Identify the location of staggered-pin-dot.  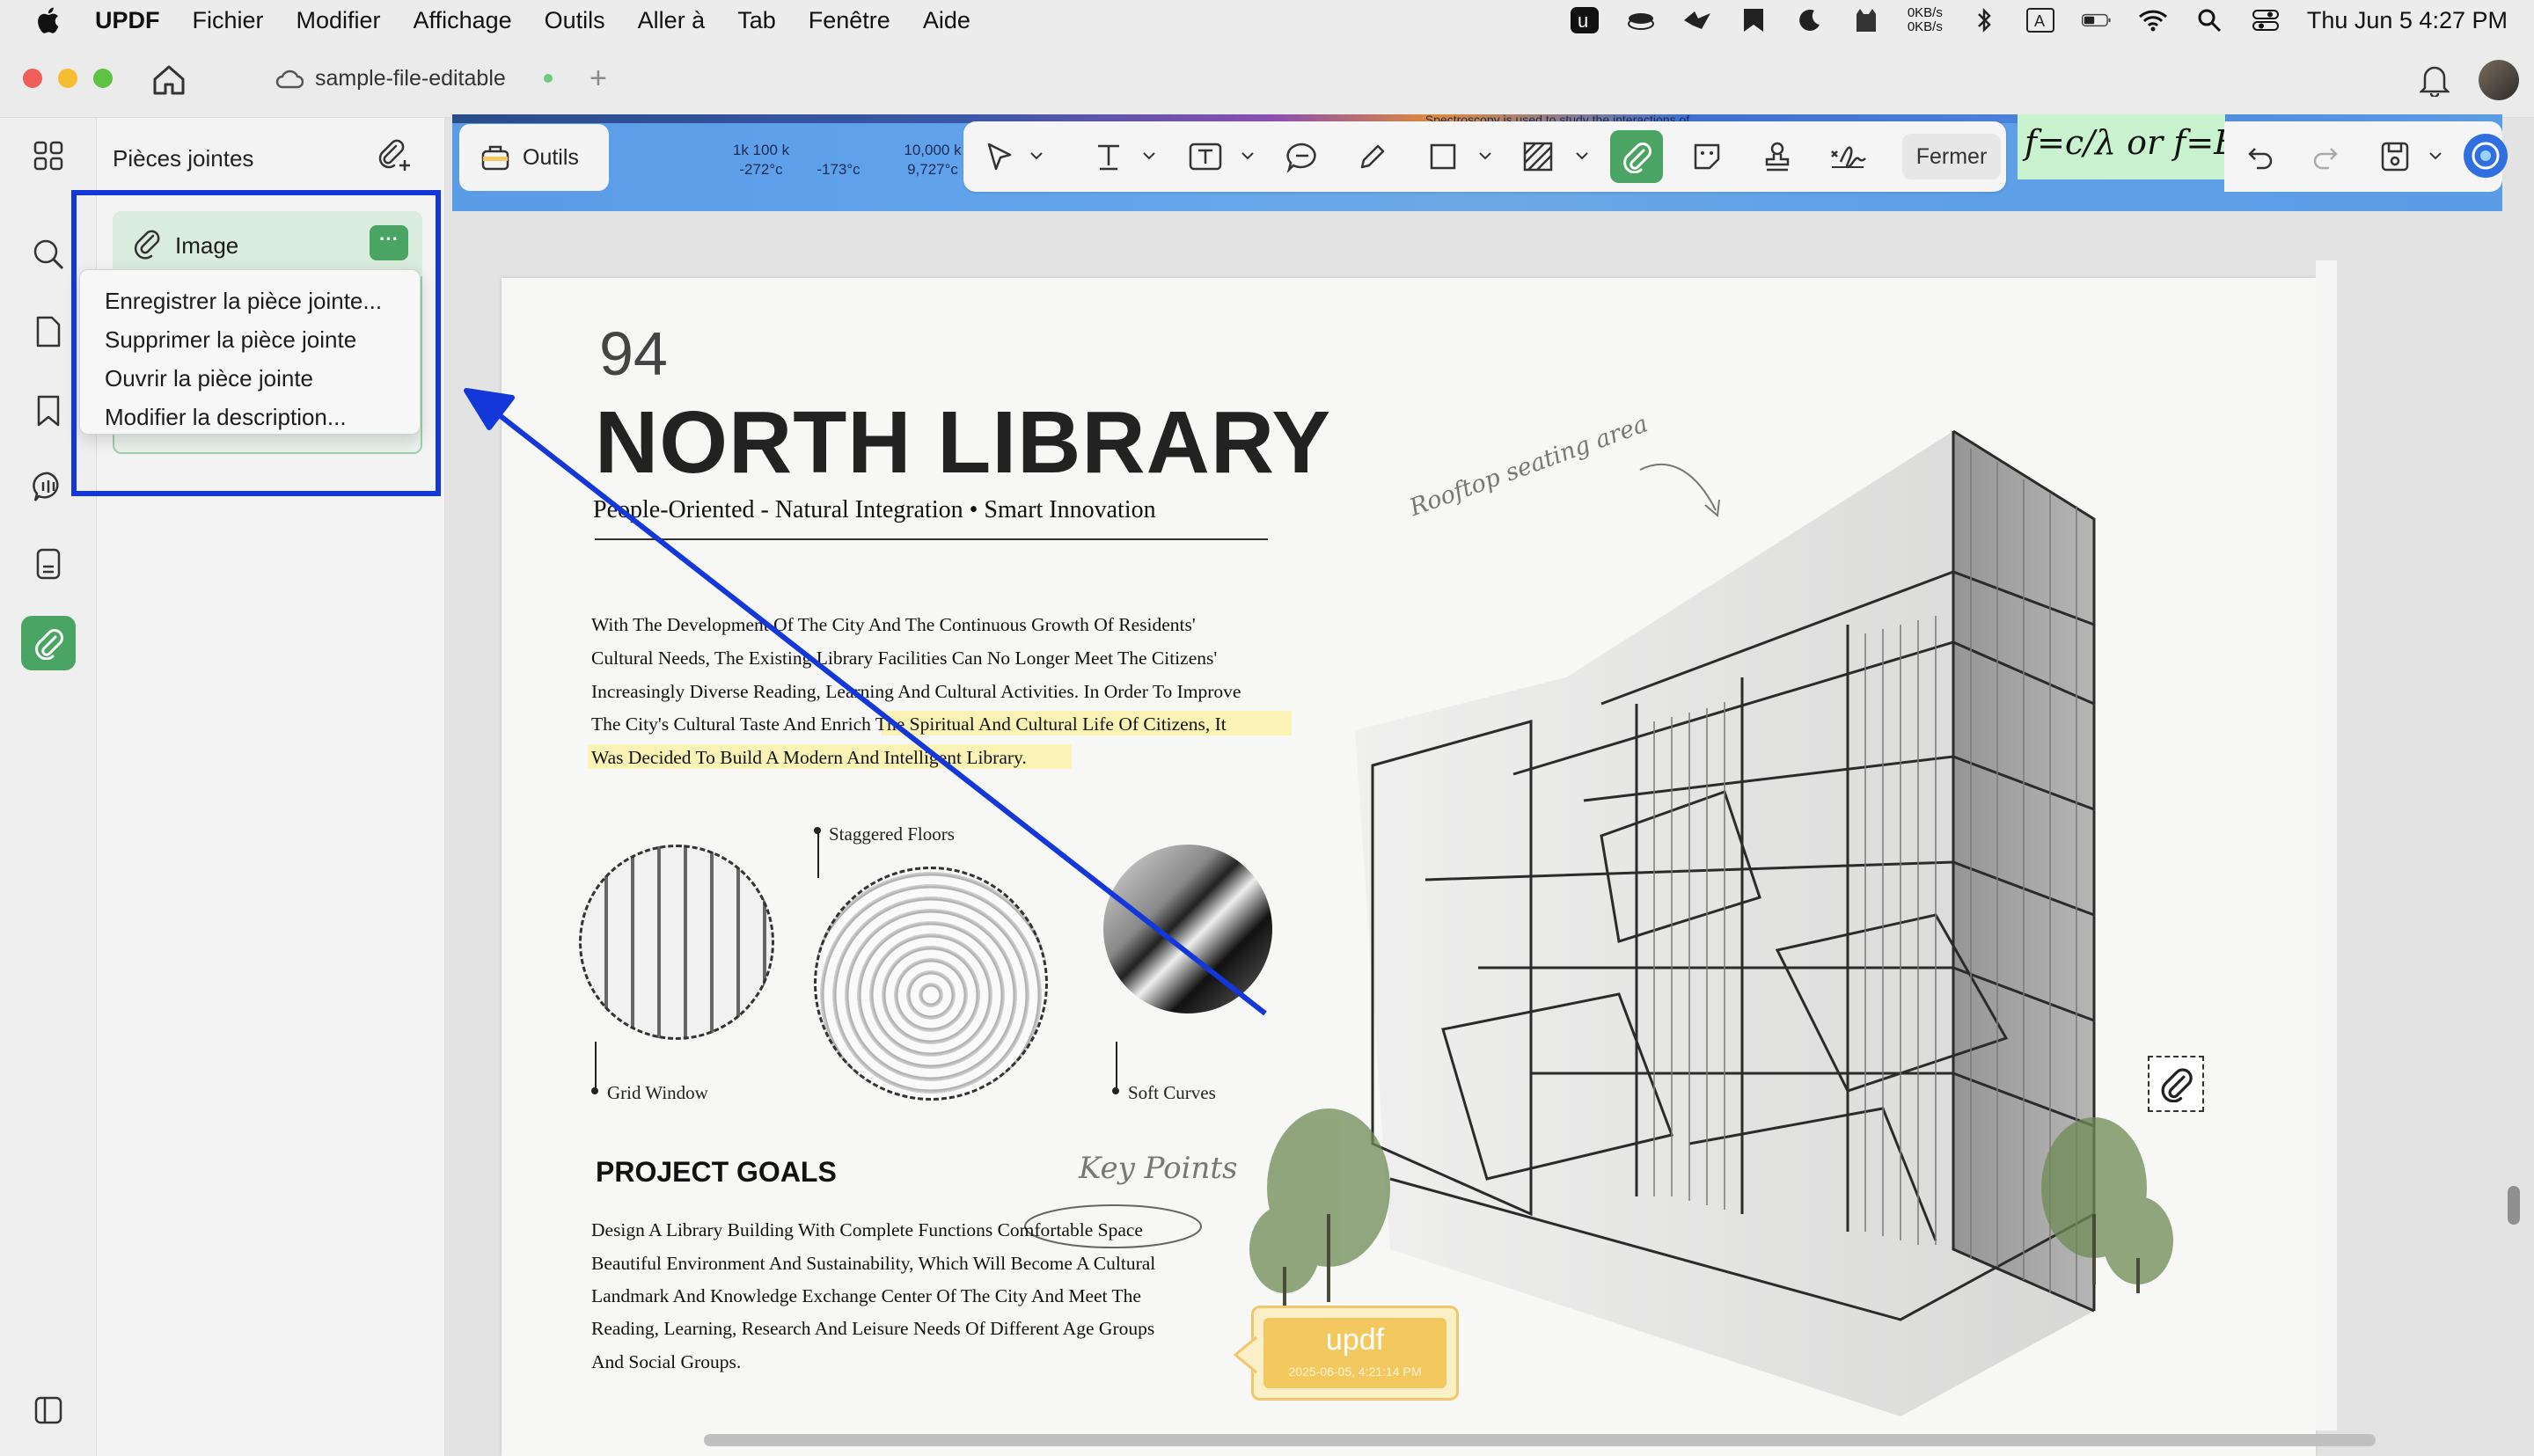
(817, 830).